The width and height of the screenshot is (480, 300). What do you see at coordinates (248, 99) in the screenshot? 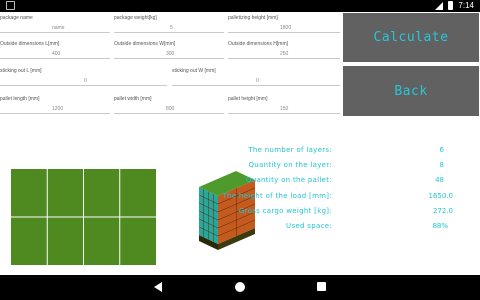
I see `field-label: pallet height [mm]` at bounding box center [248, 99].